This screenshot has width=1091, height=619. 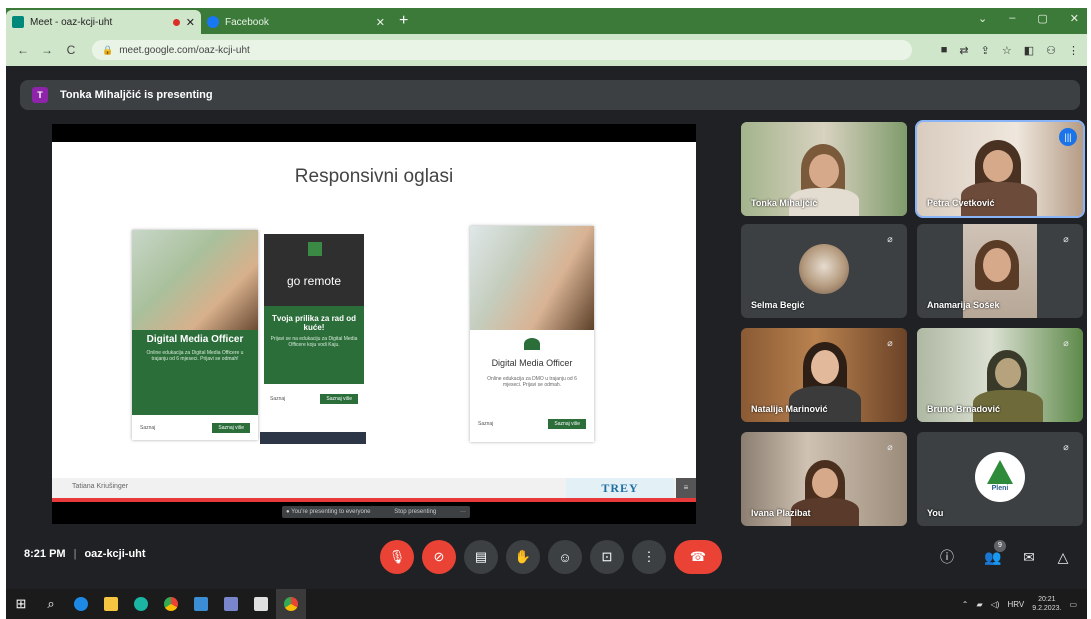 What do you see at coordinates (397, 557) in the screenshot?
I see `mic-toggle-button: 🎙` at bounding box center [397, 557].